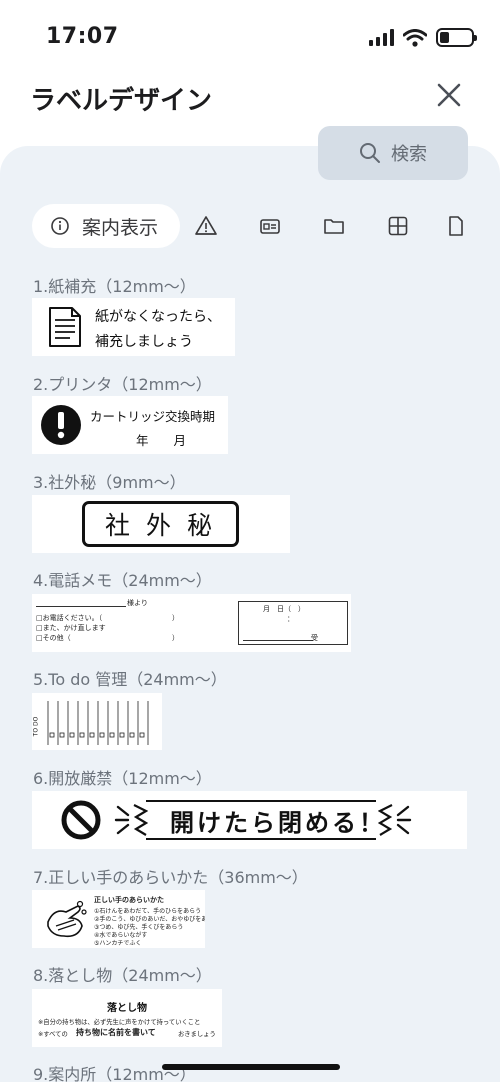  What do you see at coordinates (81, 606) in the screenshot?
I see `name-underline` at bounding box center [81, 606].